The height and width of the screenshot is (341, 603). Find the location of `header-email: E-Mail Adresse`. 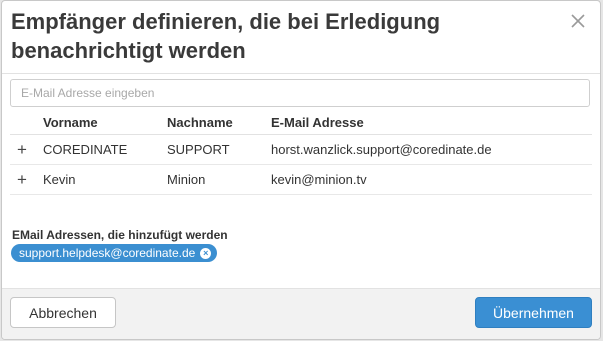

header-email: E-Mail Adresse is located at coordinates (431, 122).